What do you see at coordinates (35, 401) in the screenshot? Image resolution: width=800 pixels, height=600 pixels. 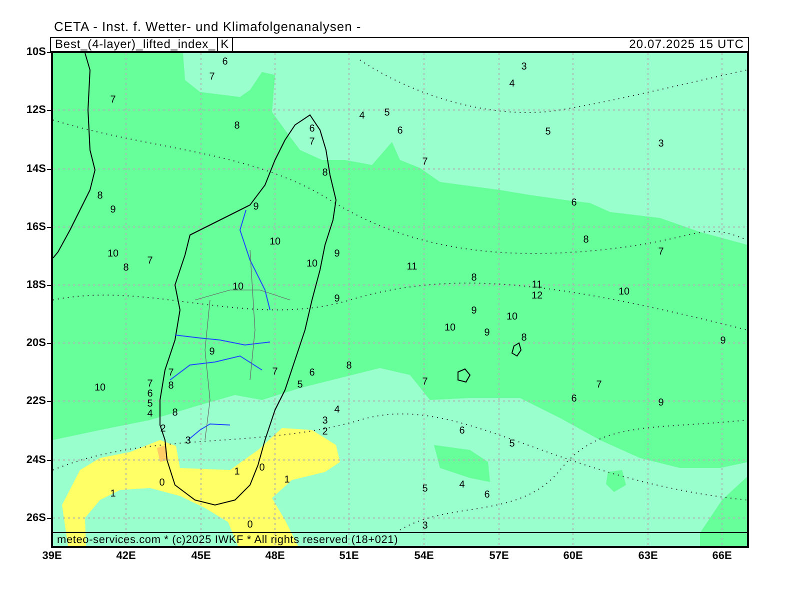 I see `latitude-label: 22S` at bounding box center [35, 401].